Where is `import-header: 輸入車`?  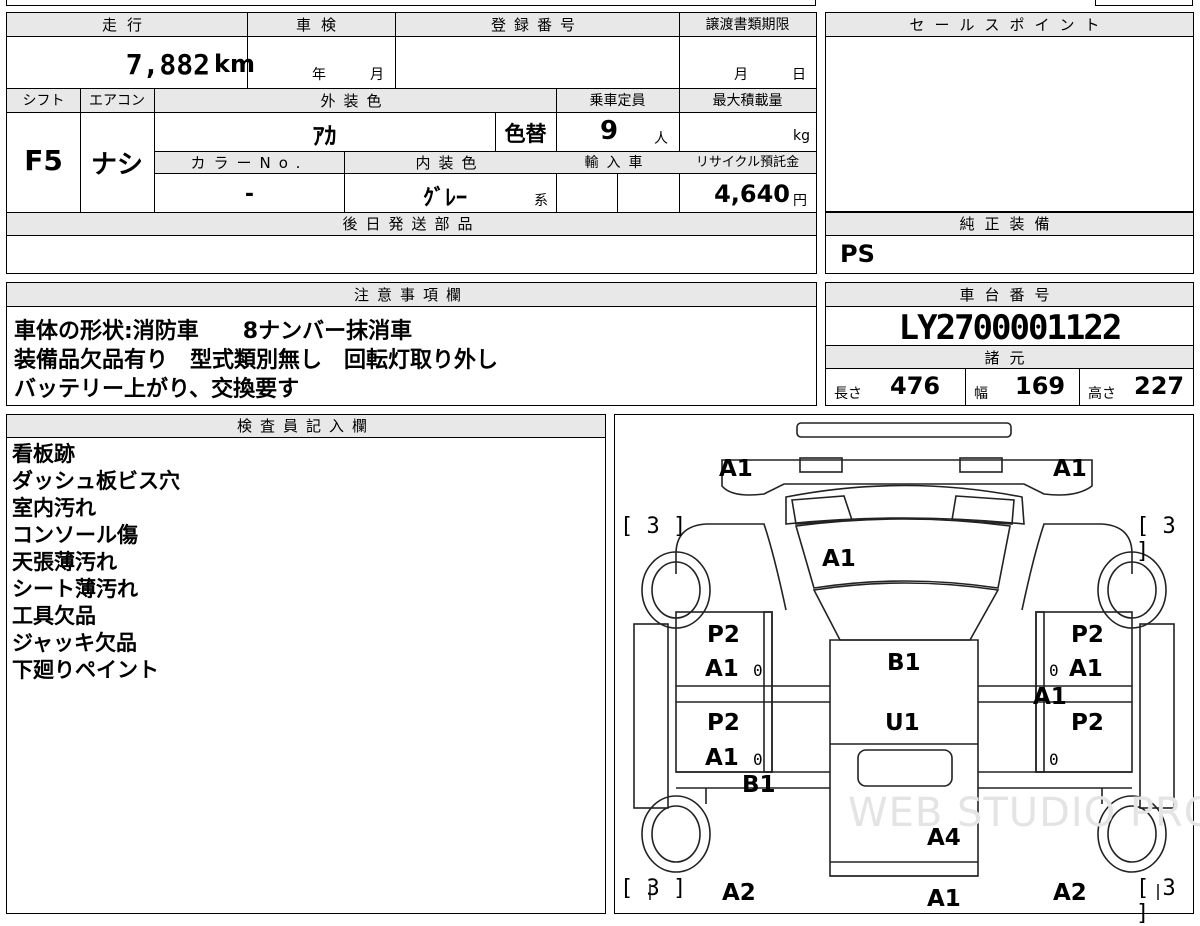
import-header: 輸入車 is located at coordinates (617, 163).